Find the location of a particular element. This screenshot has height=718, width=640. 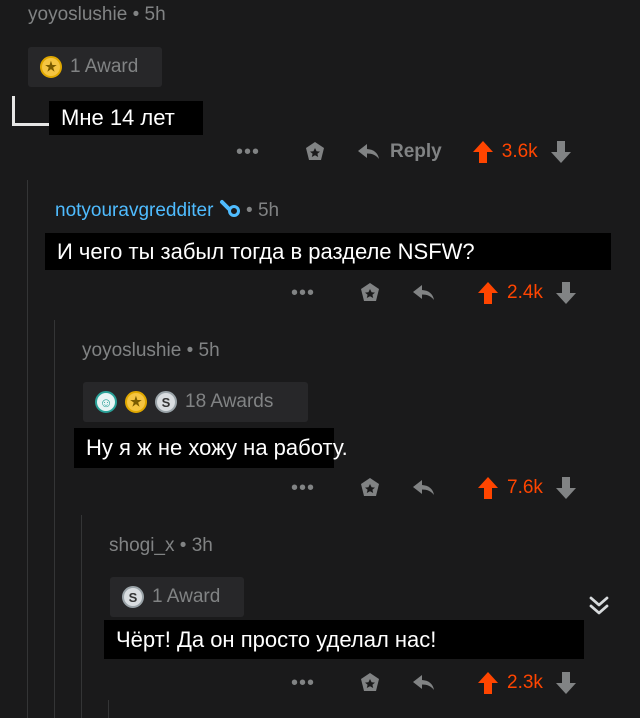

moderator-wrench-icon is located at coordinates (230, 211).